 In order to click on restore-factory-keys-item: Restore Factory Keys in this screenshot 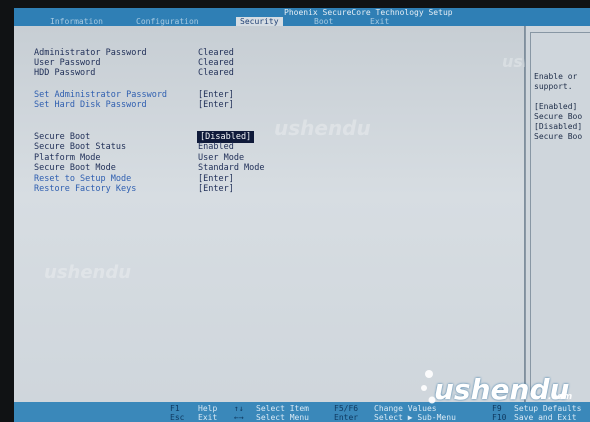, I will do `click(85, 189)`.